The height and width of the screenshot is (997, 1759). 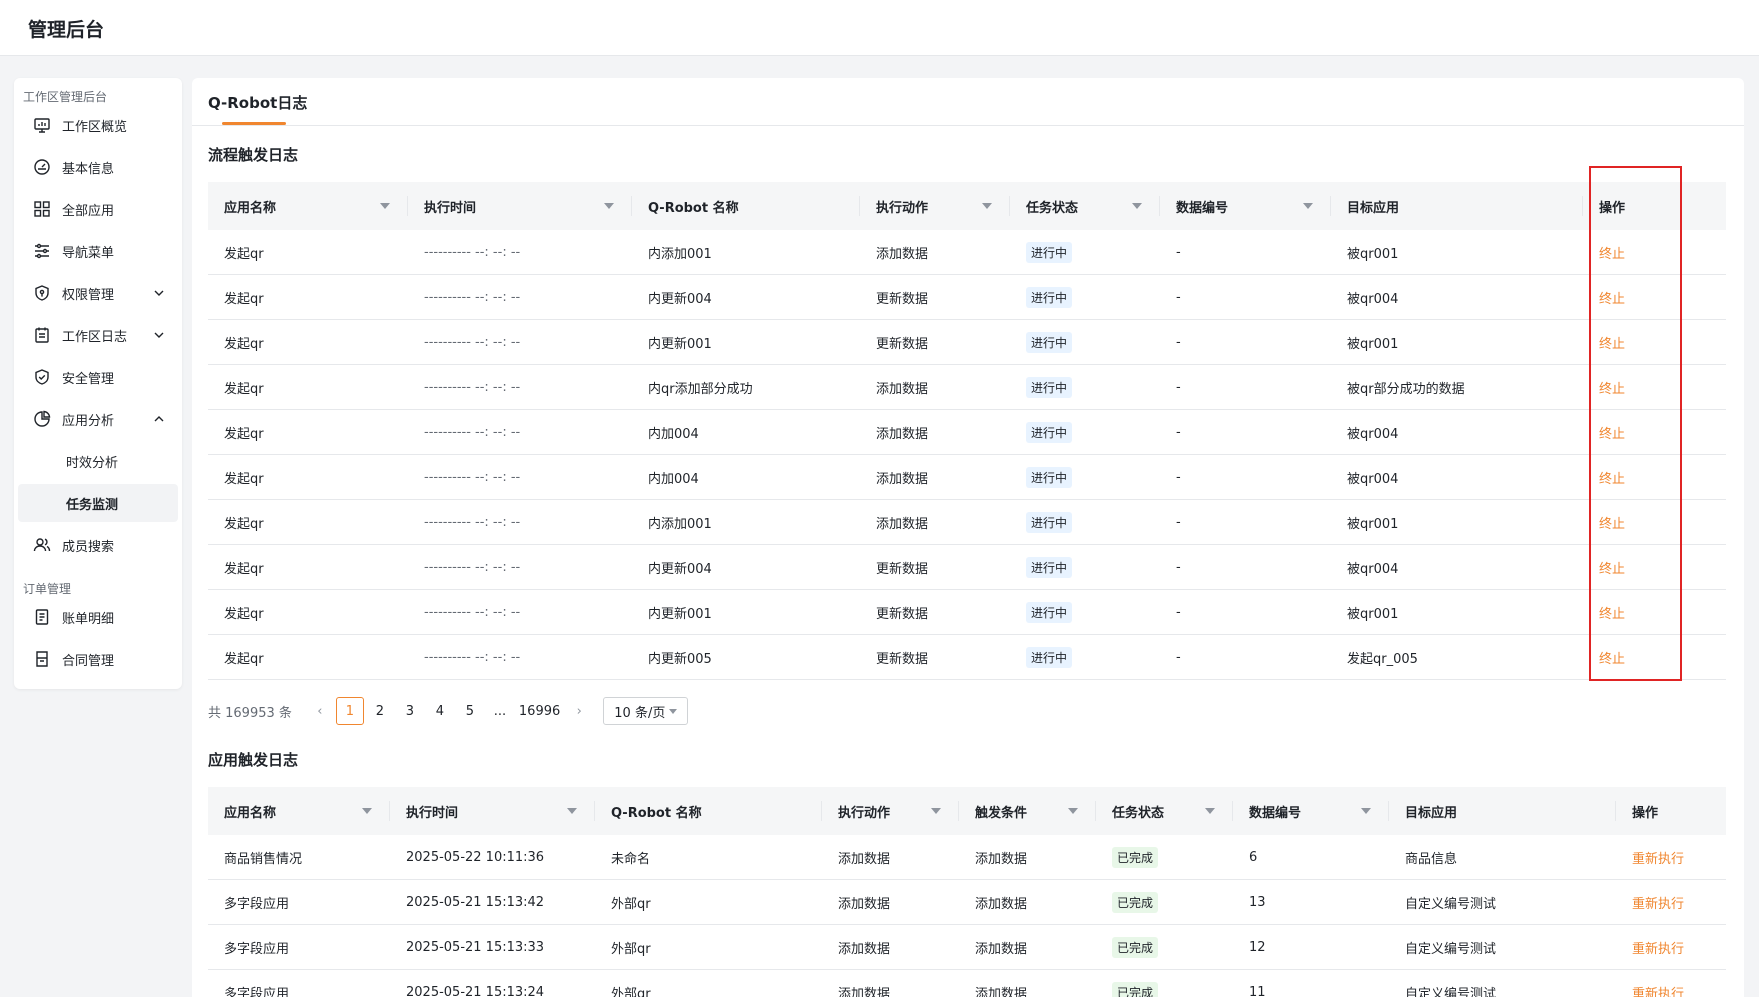 What do you see at coordinates (42, 659) in the screenshot?
I see `contract-icon` at bounding box center [42, 659].